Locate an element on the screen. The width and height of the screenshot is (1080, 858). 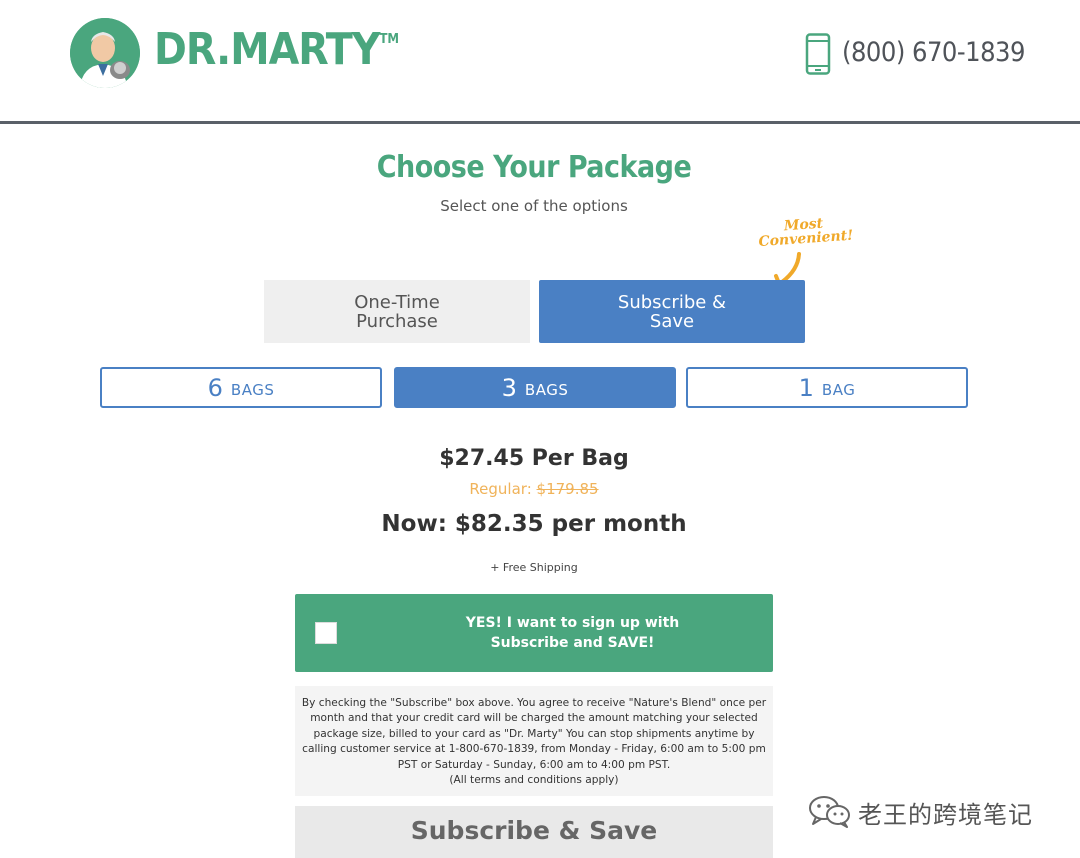
quantity-option-1-bag: 1 BAG is located at coordinates (827, 387).